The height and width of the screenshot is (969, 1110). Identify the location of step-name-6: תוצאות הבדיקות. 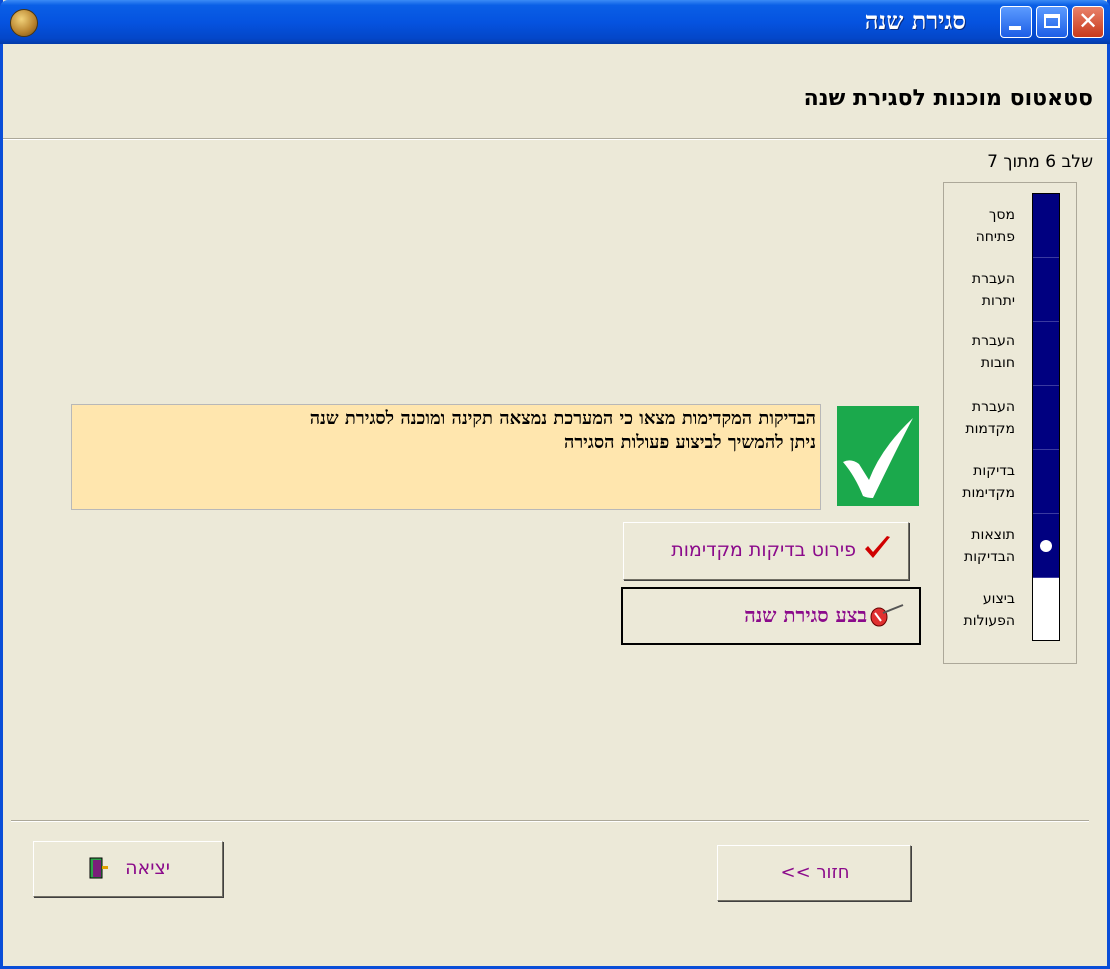
(989, 546).